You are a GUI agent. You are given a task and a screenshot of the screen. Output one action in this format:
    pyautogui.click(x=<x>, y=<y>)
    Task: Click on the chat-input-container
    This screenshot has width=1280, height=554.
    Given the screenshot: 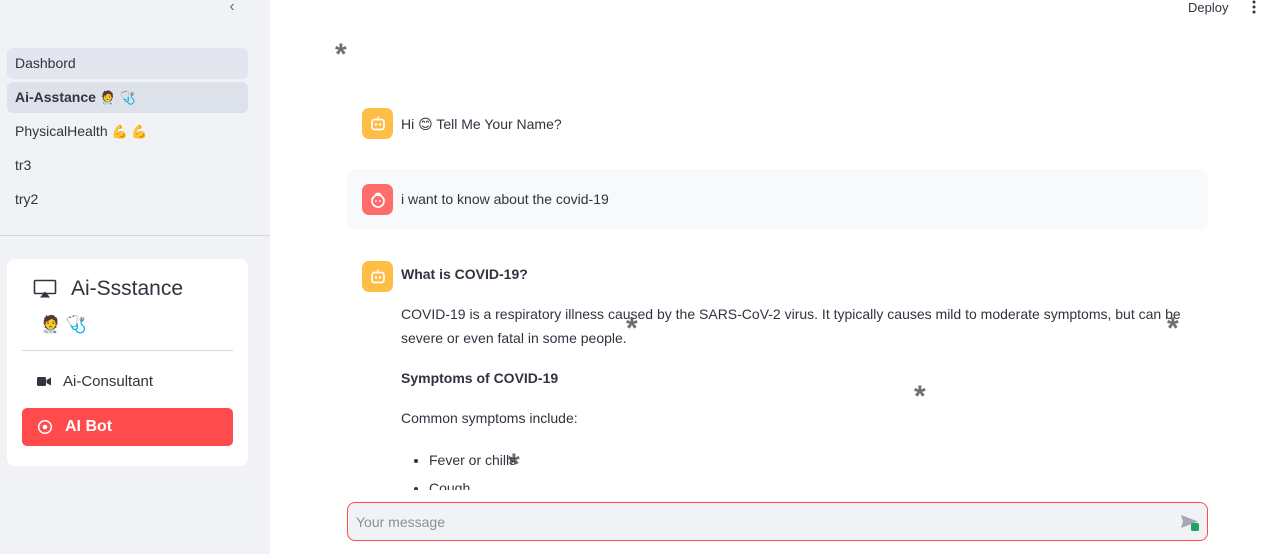 What is the action you would take?
    pyautogui.click(x=777, y=521)
    